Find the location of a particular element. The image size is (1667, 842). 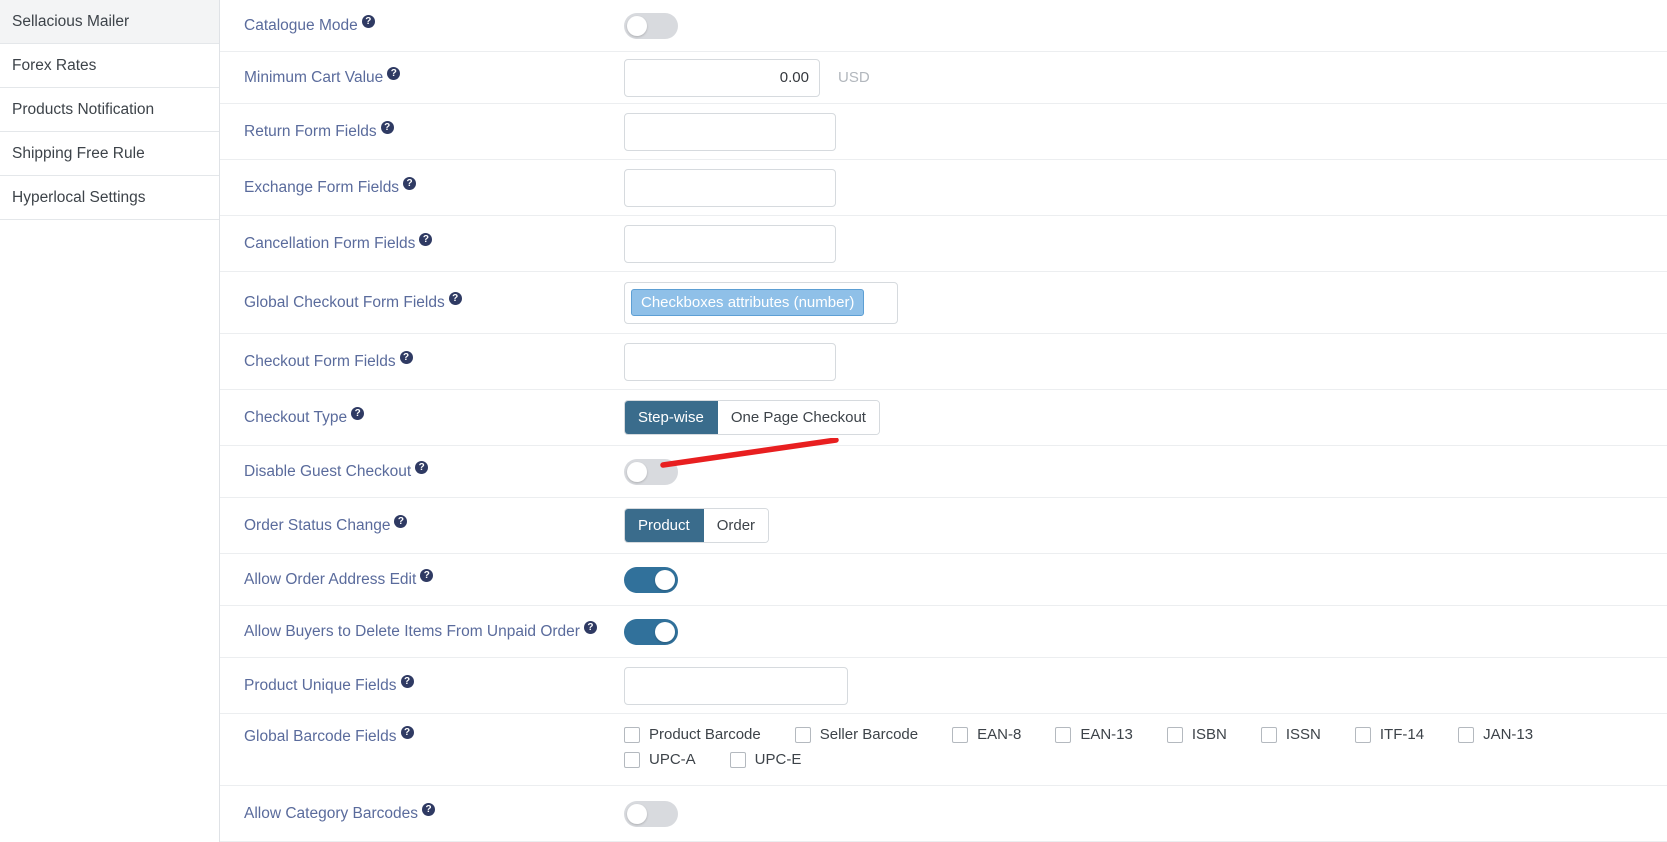

sidebar-item-hyperlocal-settings: Hyperlocal Settings is located at coordinates (109, 198).